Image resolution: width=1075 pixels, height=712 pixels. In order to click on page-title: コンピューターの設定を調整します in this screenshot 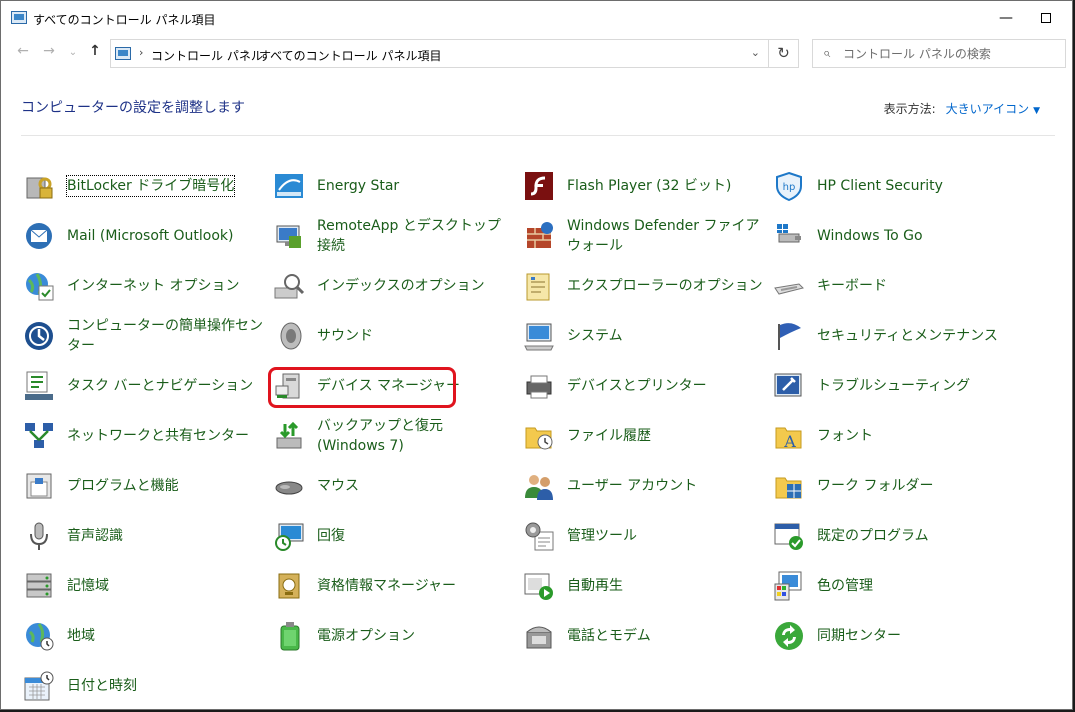, I will do `click(133, 108)`.